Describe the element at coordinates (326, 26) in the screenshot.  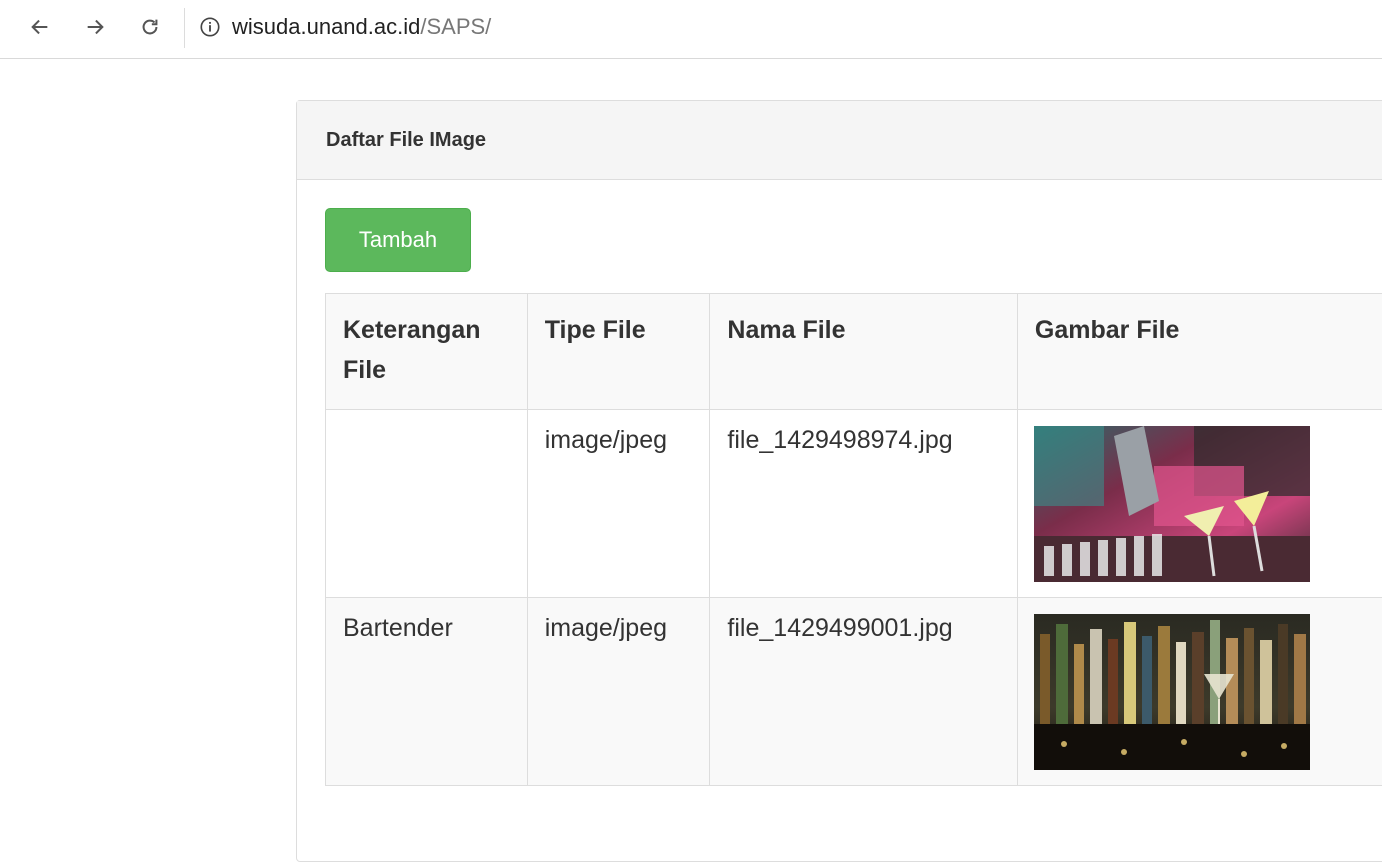
I see `url-host: wisuda.unand.ac.id` at that location.